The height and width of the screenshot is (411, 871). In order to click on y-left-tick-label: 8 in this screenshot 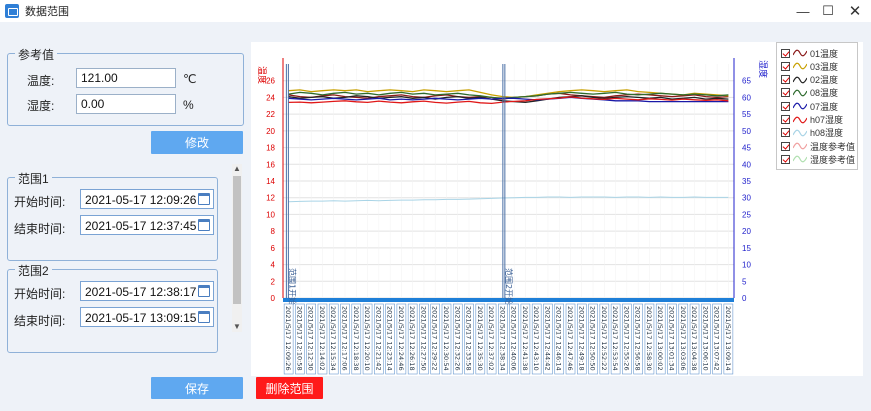, I will do `click(273, 231)`.